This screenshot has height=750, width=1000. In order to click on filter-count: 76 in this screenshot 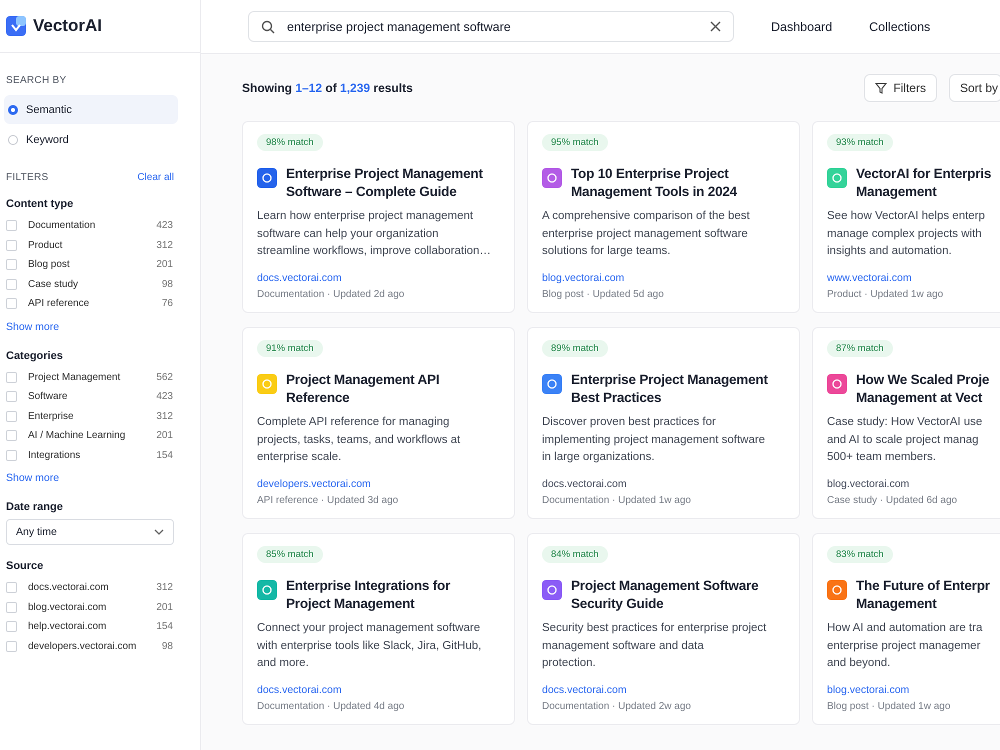, I will do `click(167, 304)`.